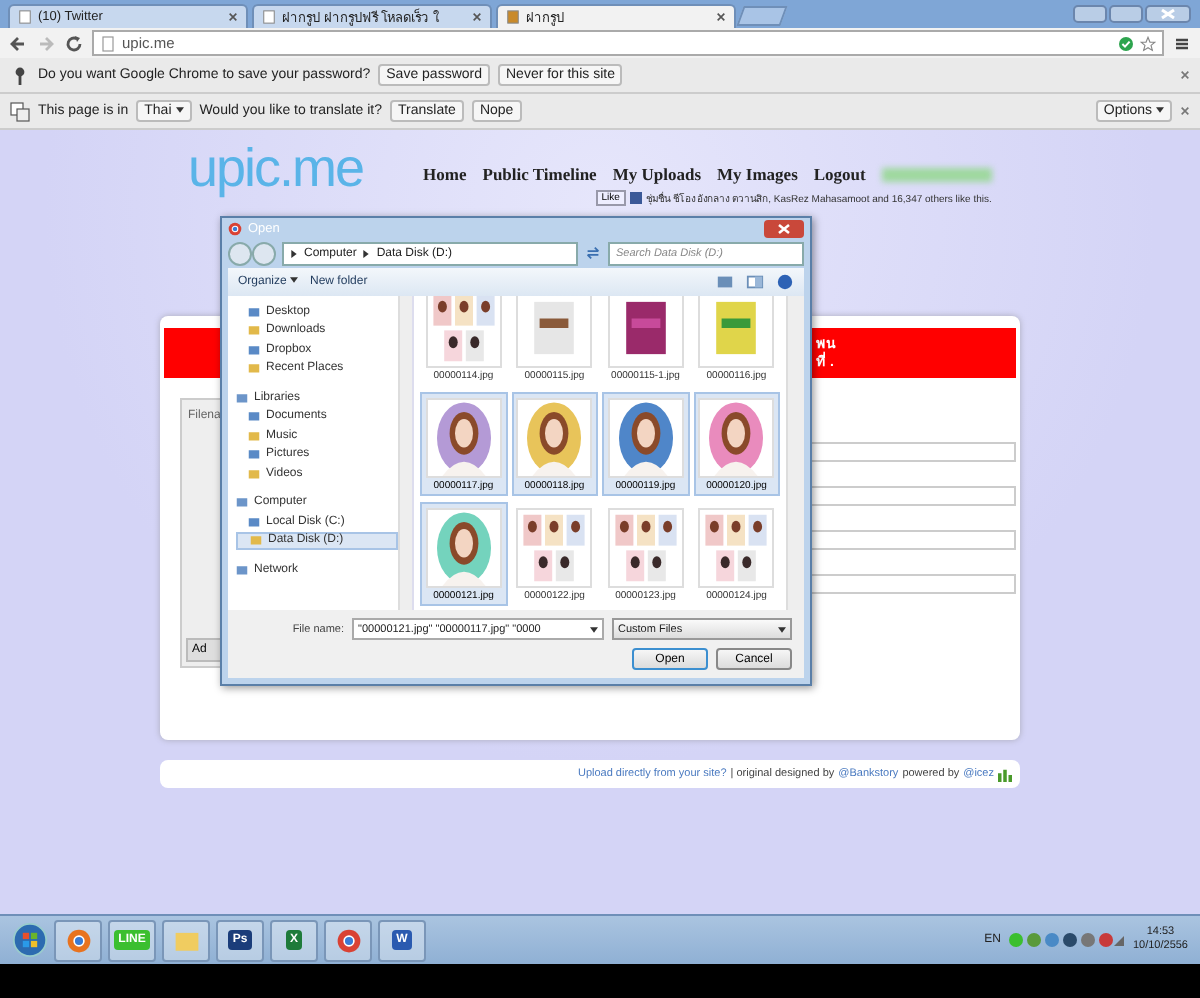  What do you see at coordinates (839, 174) in the screenshot?
I see `nav-link: Logout` at bounding box center [839, 174].